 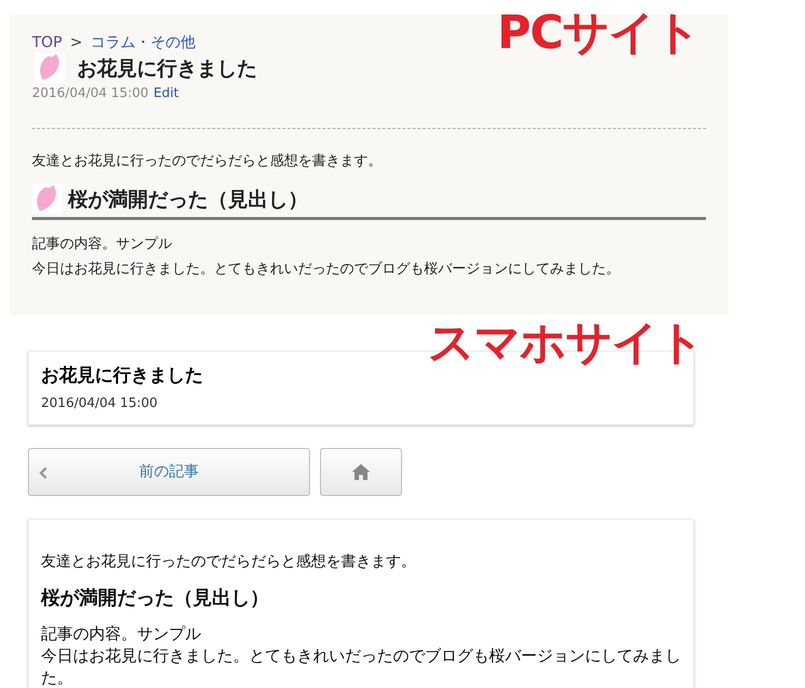 What do you see at coordinates (169, 472) in the screenshot?
I see `previous-post-button: 前の記事` at bounding box center [169, 472].